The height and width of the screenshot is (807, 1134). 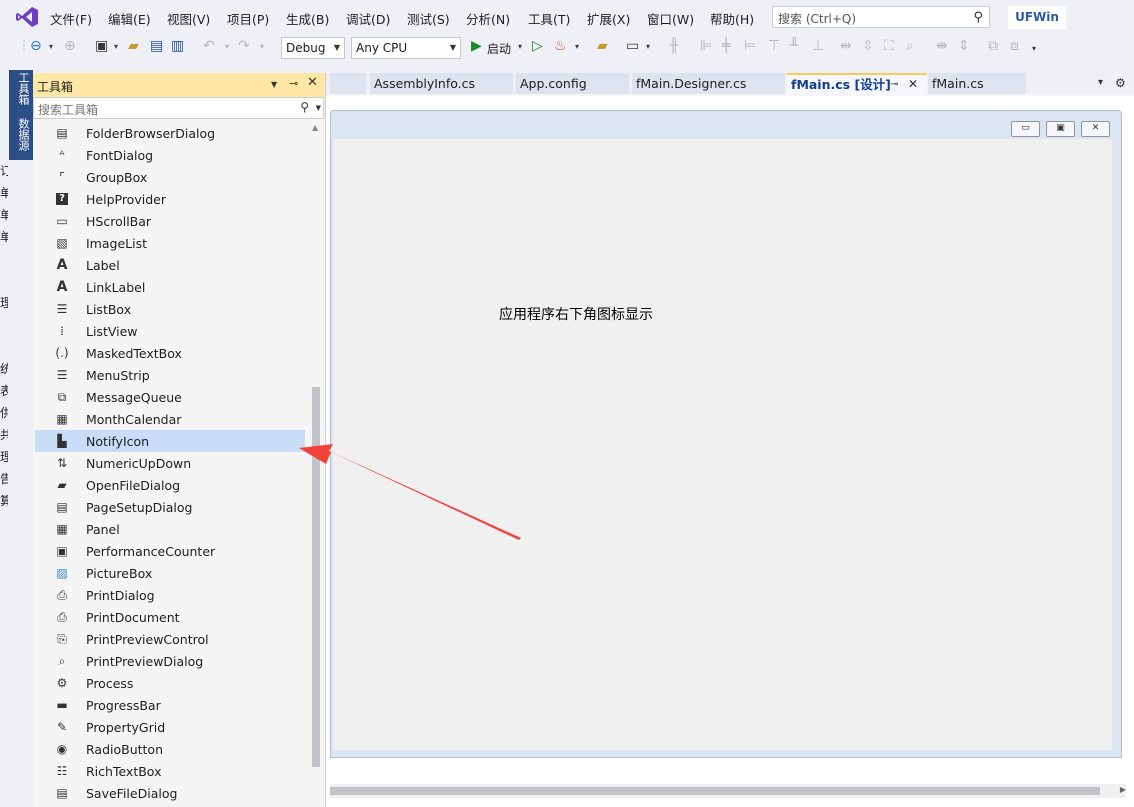 What do you see at coordinates (428, 18) in the screenshot?
I see `menu-test: 测试(S)` at bounding box center [428, 18].